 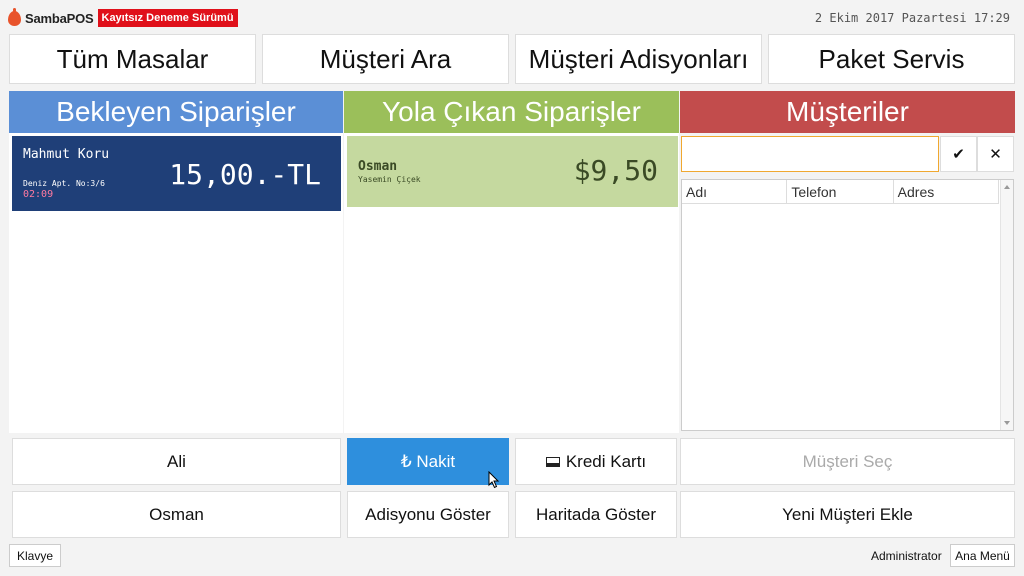 I want to click on cash-payment-button: ₺ Nakit, so click(x=428, y=461).